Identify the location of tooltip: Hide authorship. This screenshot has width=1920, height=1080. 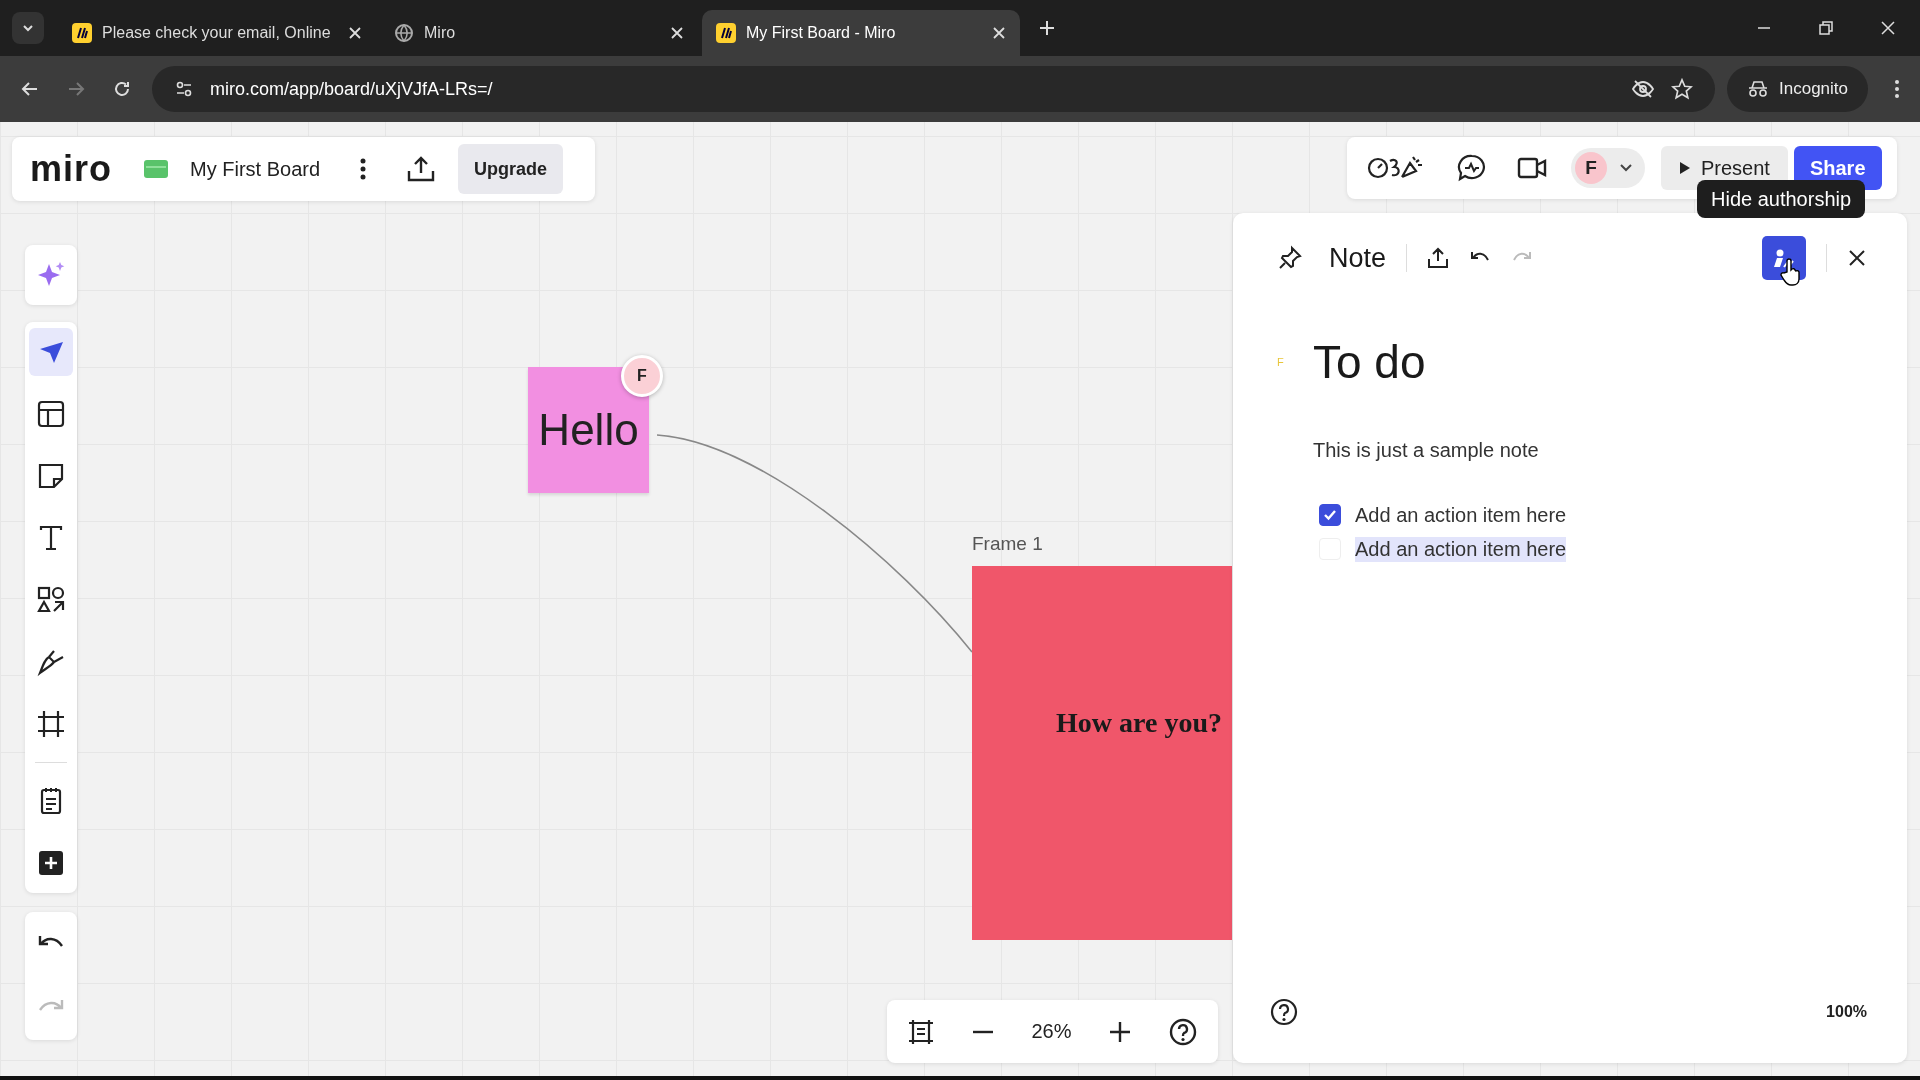
(1781, 199).